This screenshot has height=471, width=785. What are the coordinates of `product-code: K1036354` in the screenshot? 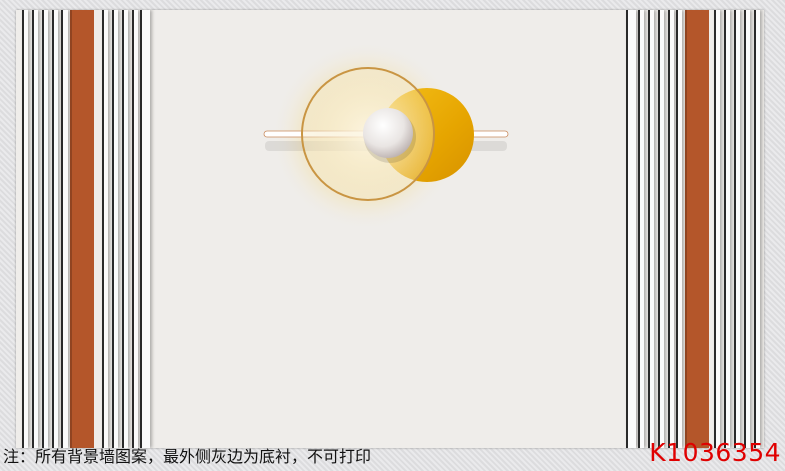 It's located at (715, 452).